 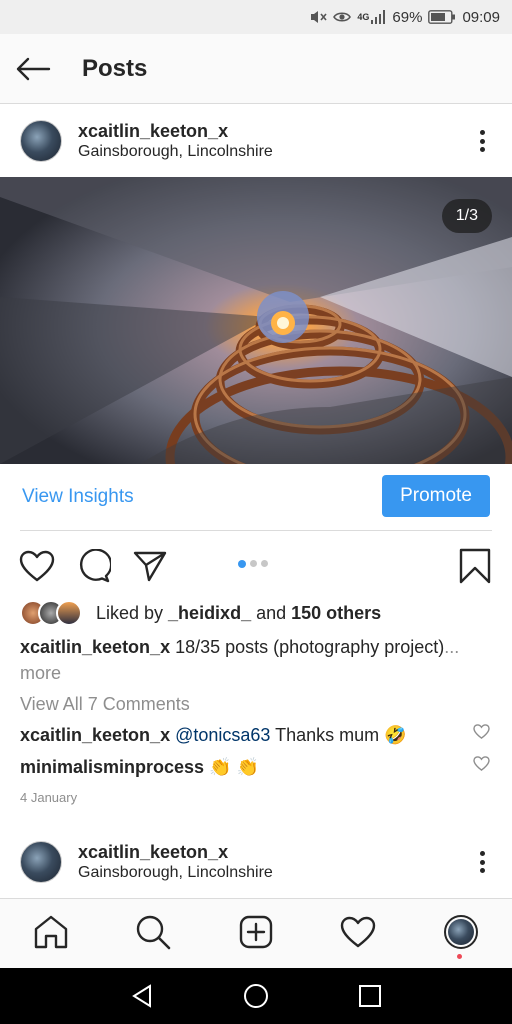 I want to click on home-icon, so click(x=51, y=932).